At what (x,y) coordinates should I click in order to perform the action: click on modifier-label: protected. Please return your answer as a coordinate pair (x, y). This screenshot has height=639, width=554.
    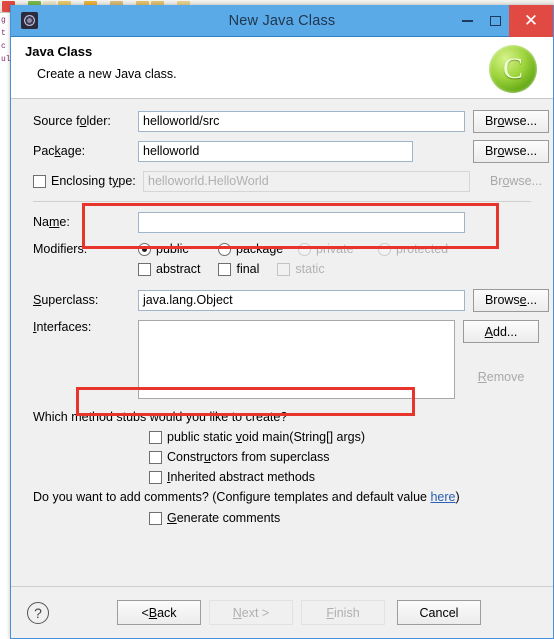
    Looking at the image, I should click on (422, 249).